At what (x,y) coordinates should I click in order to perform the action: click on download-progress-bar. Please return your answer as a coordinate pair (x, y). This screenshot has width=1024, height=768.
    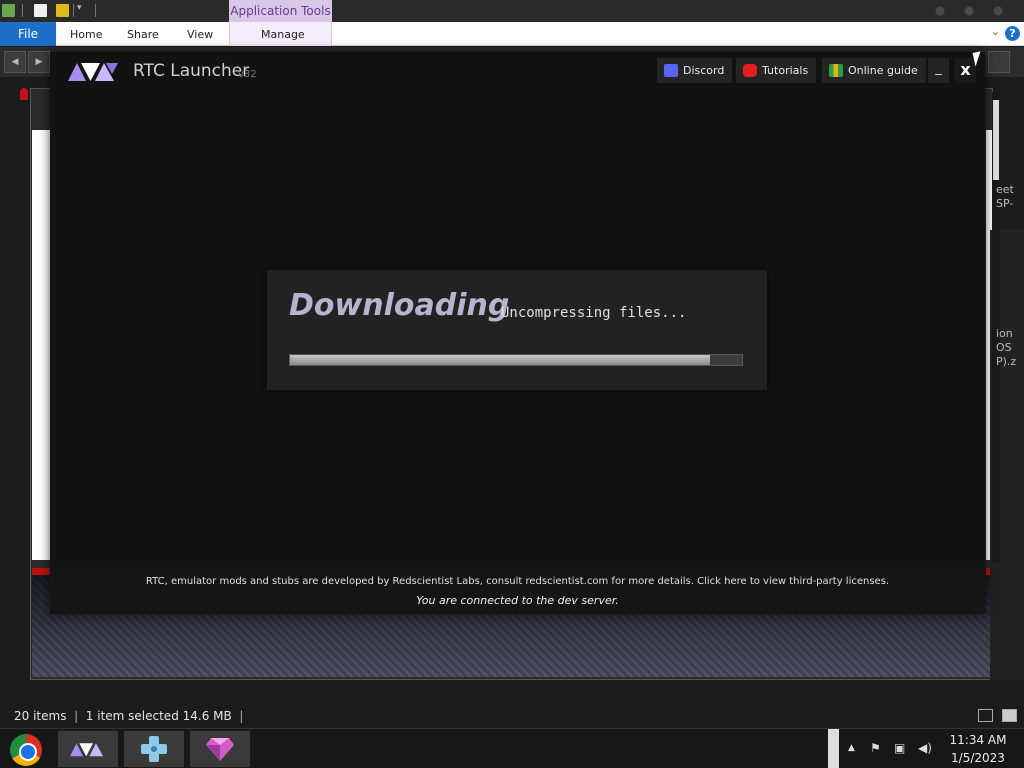
    Looking at the image, I should click on (516, 360).